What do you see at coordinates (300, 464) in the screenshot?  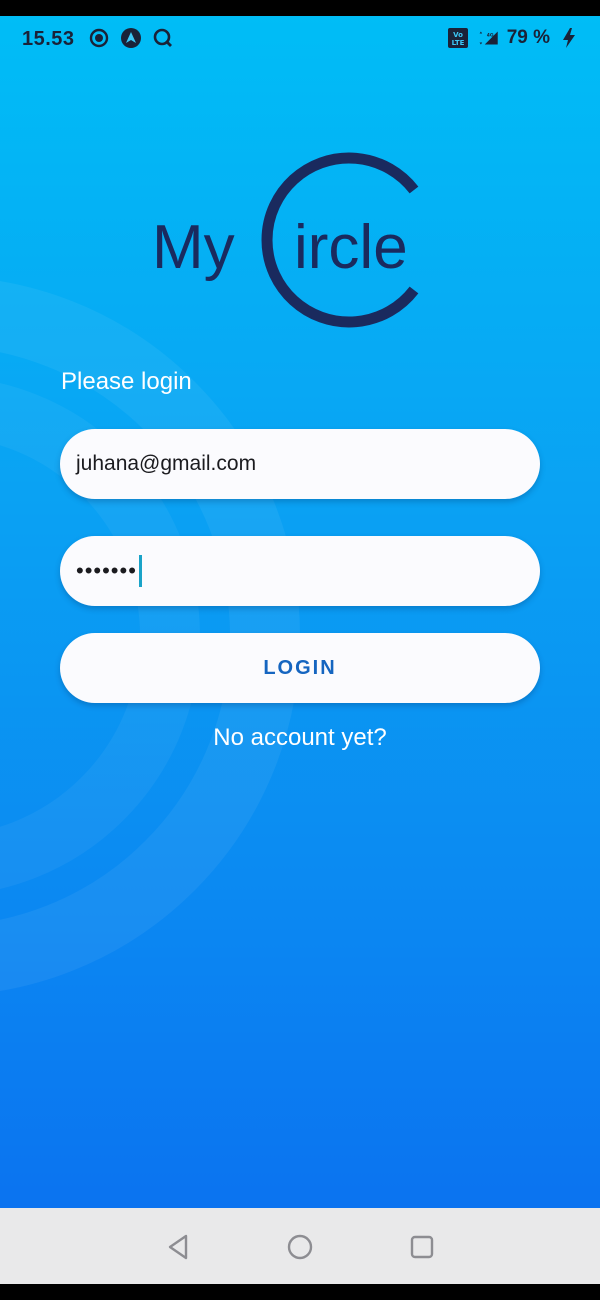 I see `email-field: juhana@gmail.com` at bounding box center [300, 464].